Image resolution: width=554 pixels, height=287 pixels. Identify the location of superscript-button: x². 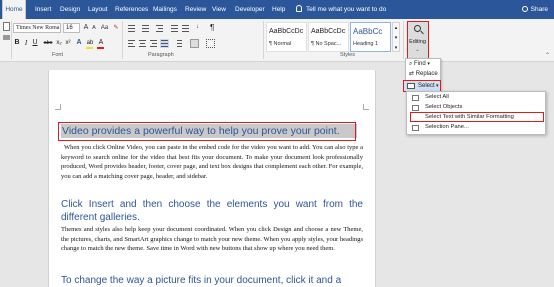
(68, 43).